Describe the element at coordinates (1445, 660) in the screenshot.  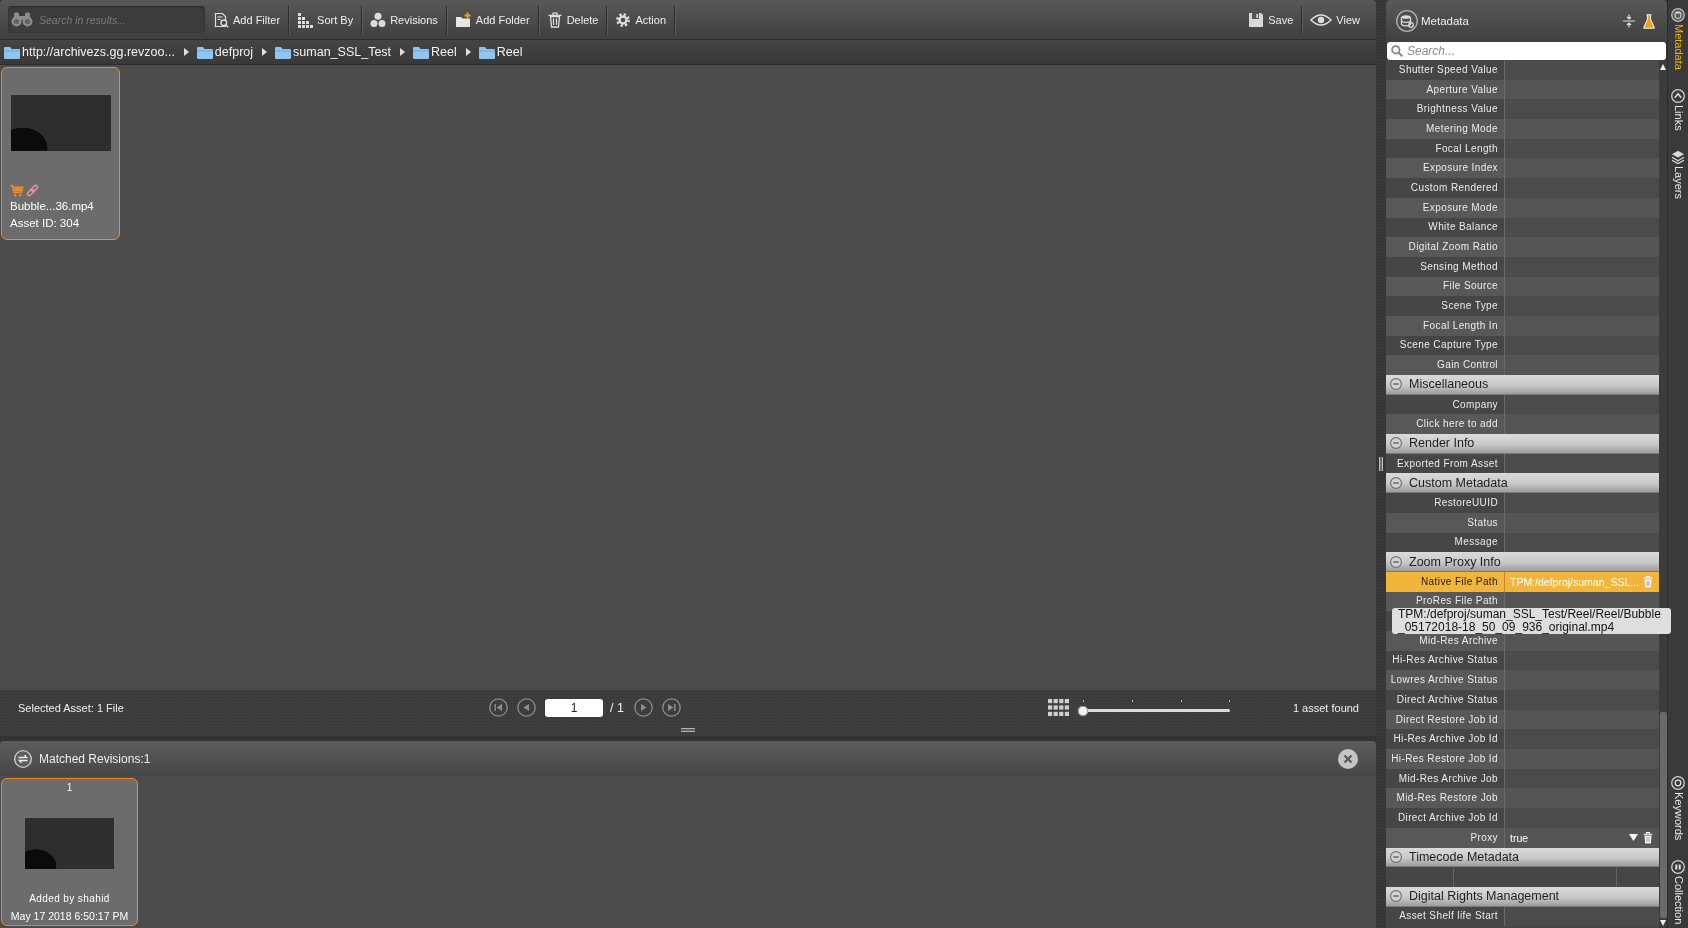
I see `field-label: Hi-Res Archive Status` at that location.